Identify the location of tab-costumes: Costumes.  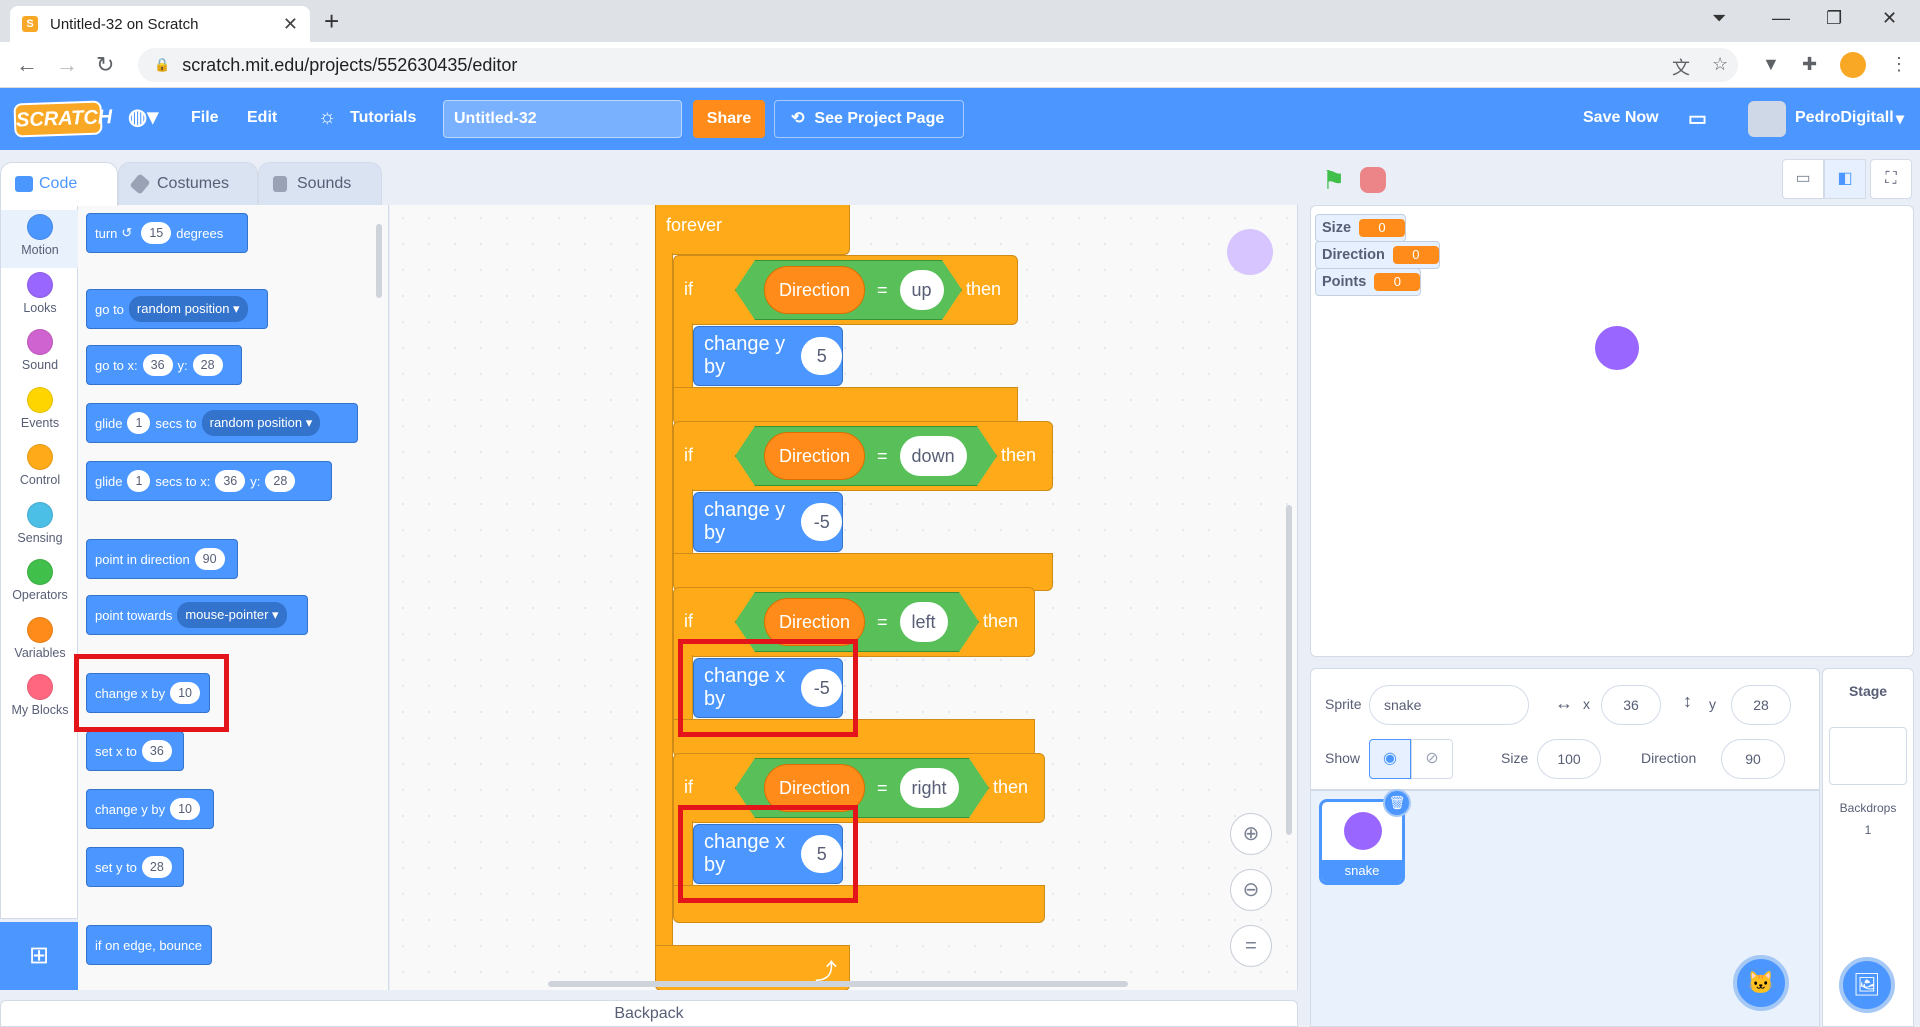
(188, 184).